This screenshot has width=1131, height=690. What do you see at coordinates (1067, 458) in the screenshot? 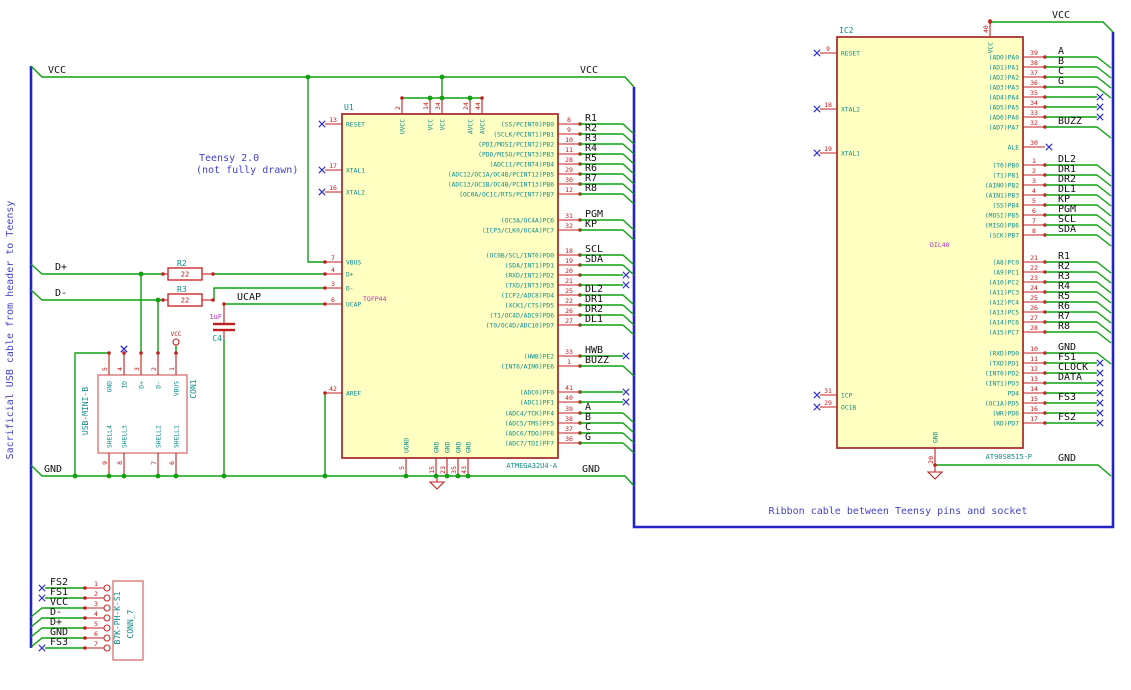
I see `net-label: GND` at bounding box center [1067, 458].